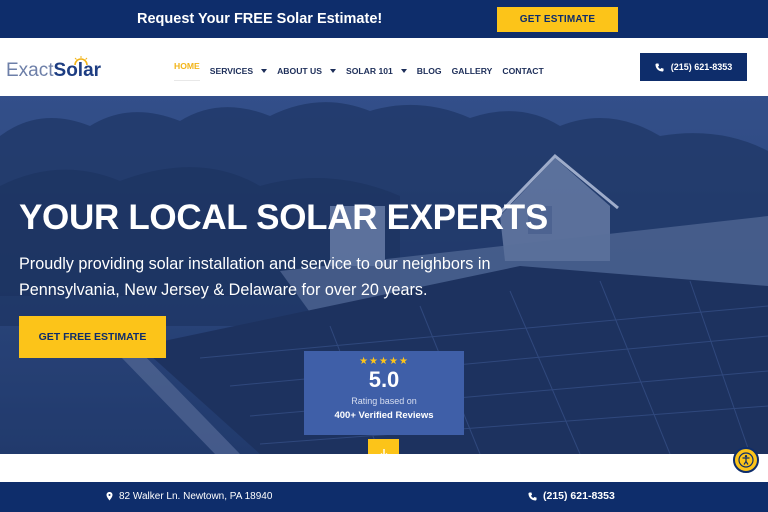 The image size is (768, 512). What do you see at coordinates (384, 379) in the screenshot?
I see `rating-score: 5.0` at bounding box center [384, 379].